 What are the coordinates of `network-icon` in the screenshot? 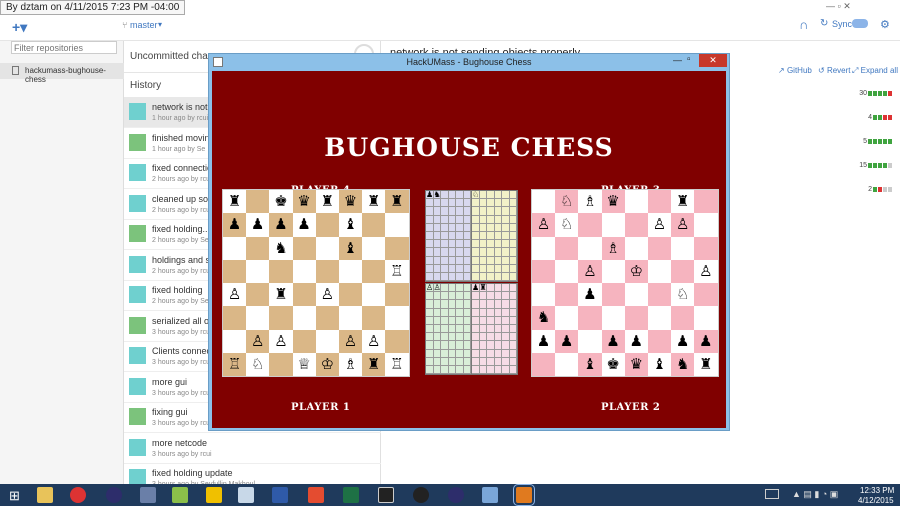 It's located at (148, 495).